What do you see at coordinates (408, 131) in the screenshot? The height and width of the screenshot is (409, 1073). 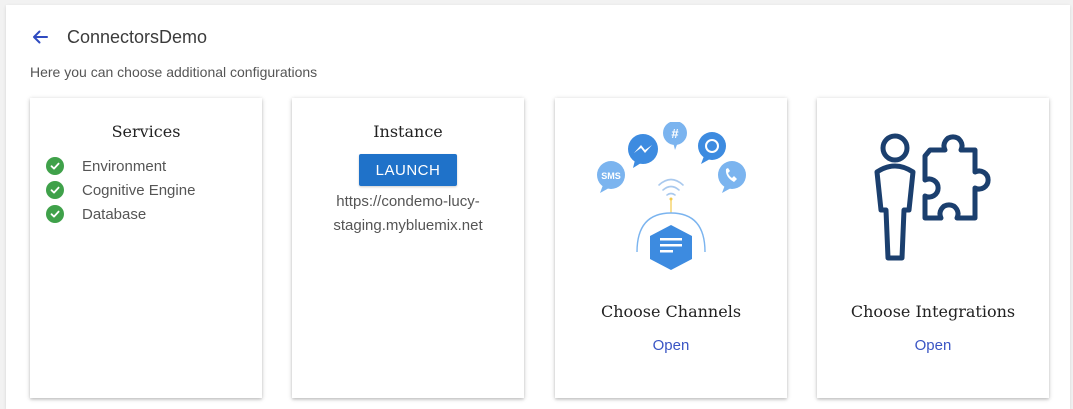 I see `instance-title: Instance` at bounding box center [408, 131].